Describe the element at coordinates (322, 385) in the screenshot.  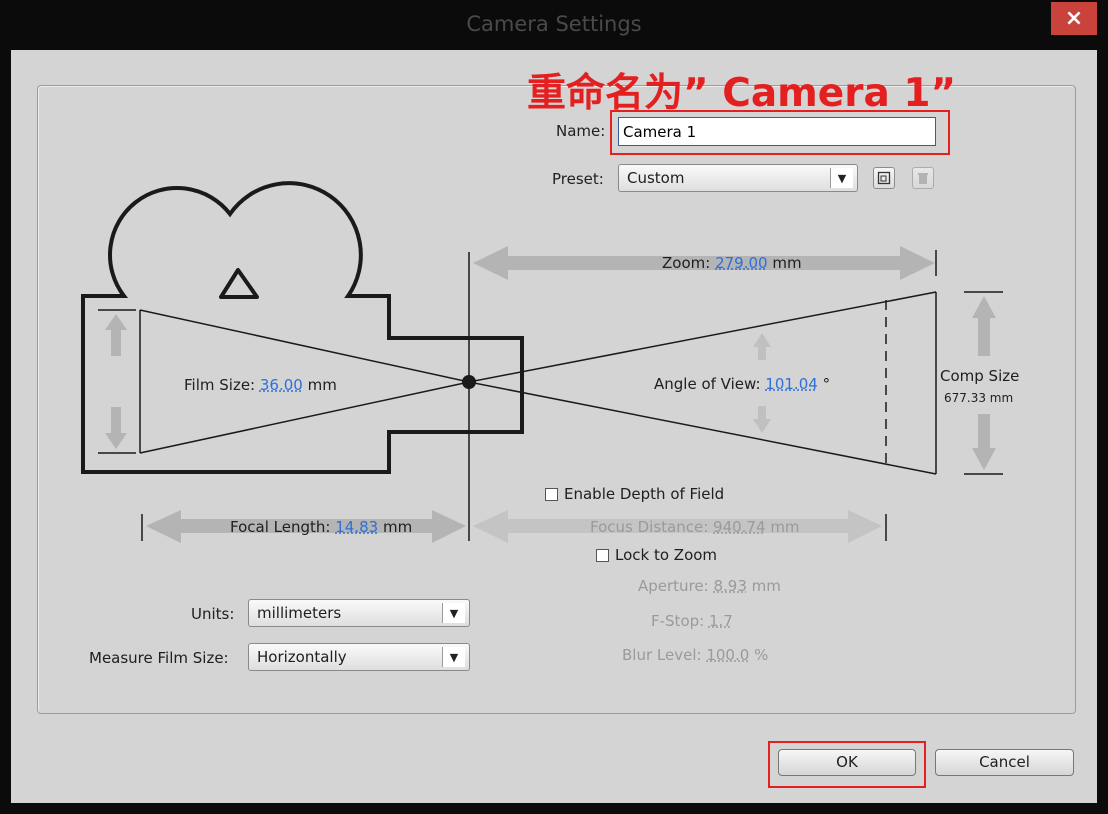
I see `film-size-unit: mm` at that location.